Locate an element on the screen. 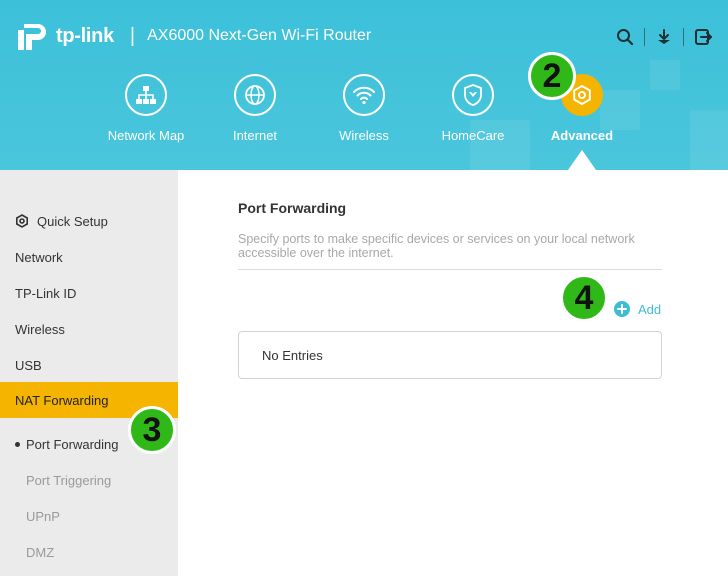 The height and width of the screenshot is (576, 728). active-nav-pointer is located at coordinates (582, 160).